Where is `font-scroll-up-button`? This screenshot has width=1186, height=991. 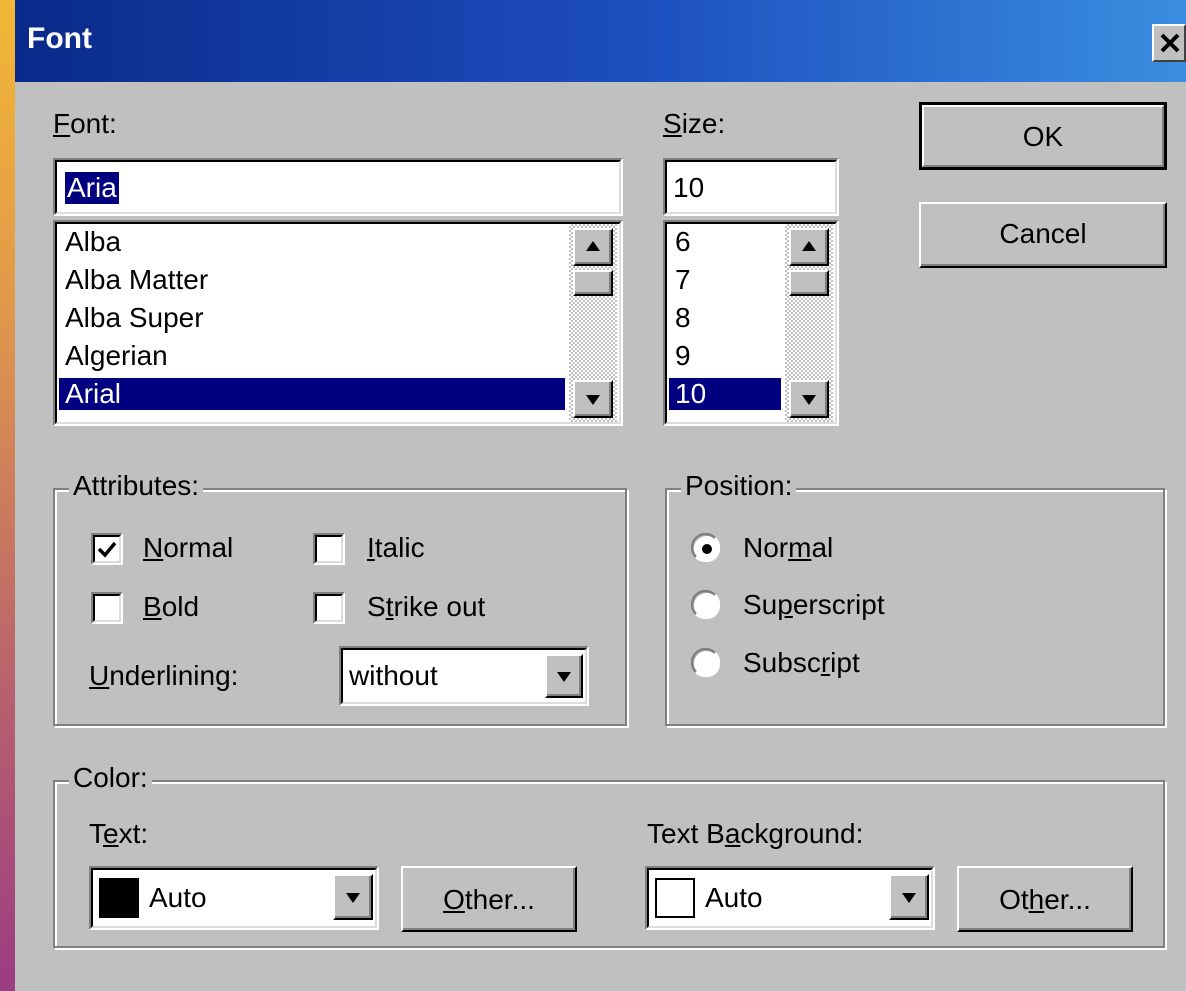
font-scroll-up-button is located at coordinates (593, 247).